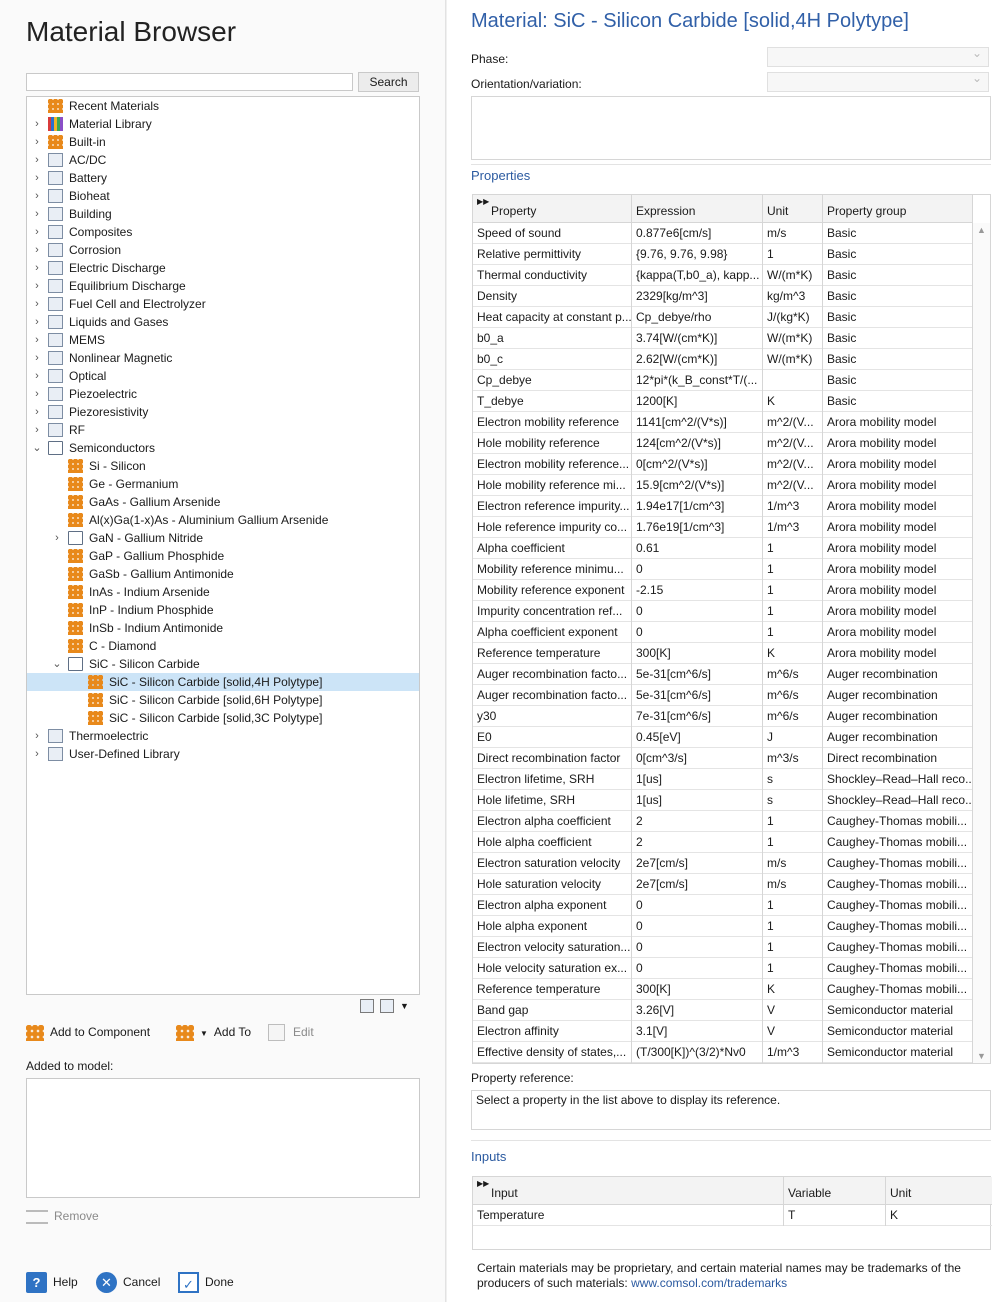  What do you see at coordinates (57, 664) in the screenshot?
I see `chevron-down-icon: ⌄` at bounding box center [57, 664].